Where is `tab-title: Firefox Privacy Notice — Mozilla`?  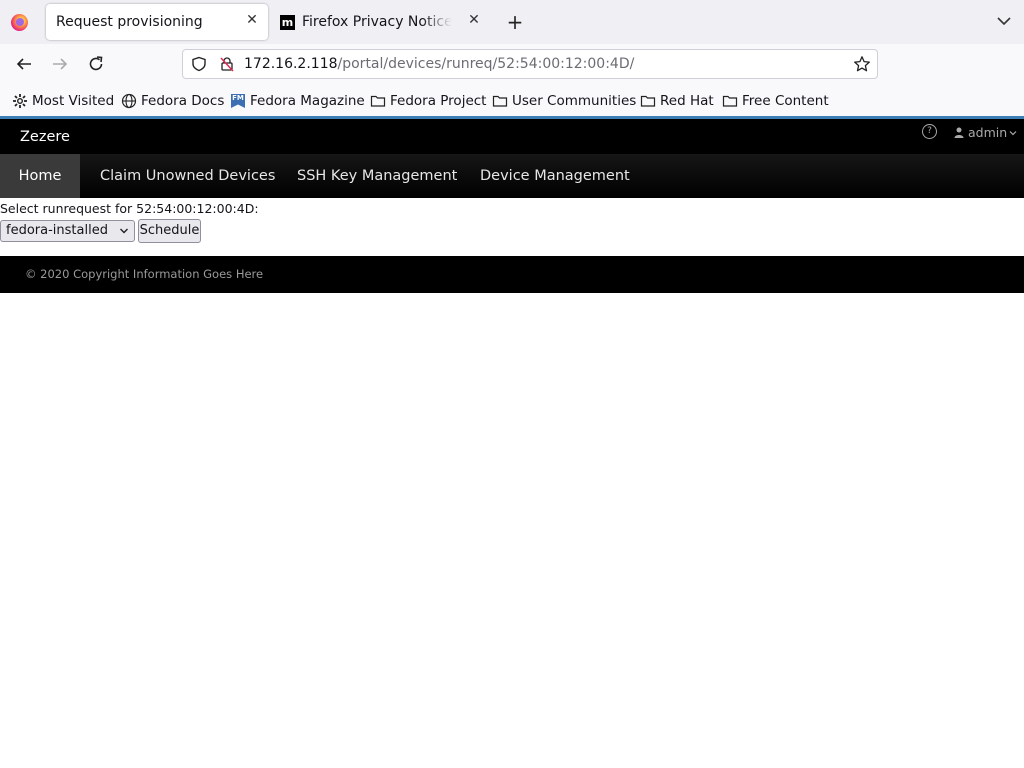 tab-title: Firefox Privacy Notice — Mozilla is located at coordinates (377, 22).